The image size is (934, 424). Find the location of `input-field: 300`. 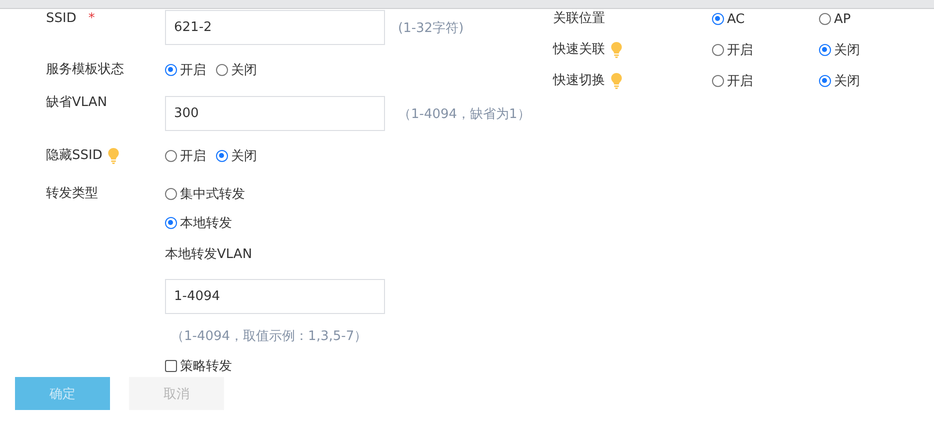

input-field: 300 is located at coordinates (275, 113).